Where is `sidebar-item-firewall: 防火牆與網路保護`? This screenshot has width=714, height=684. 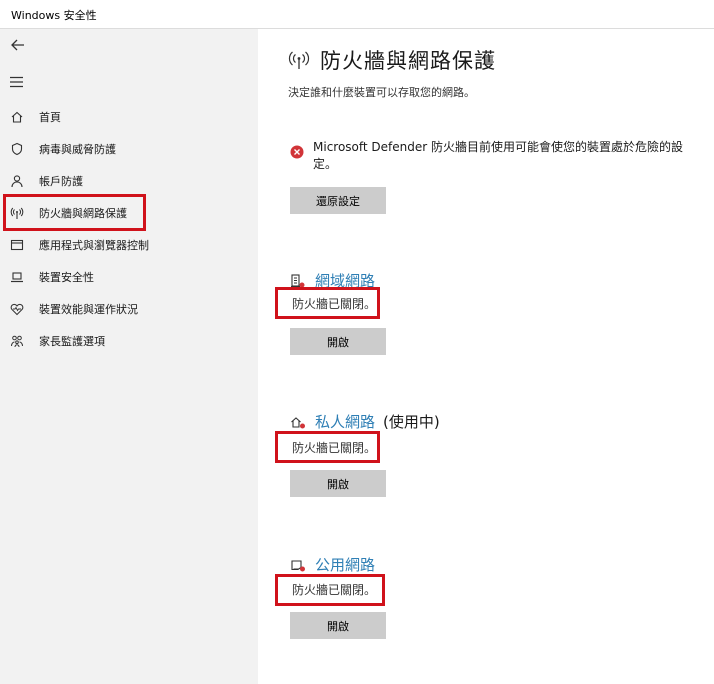
sidebar-item-firewall: 防火牆與網路保護 is located at coordinates (129, 213).